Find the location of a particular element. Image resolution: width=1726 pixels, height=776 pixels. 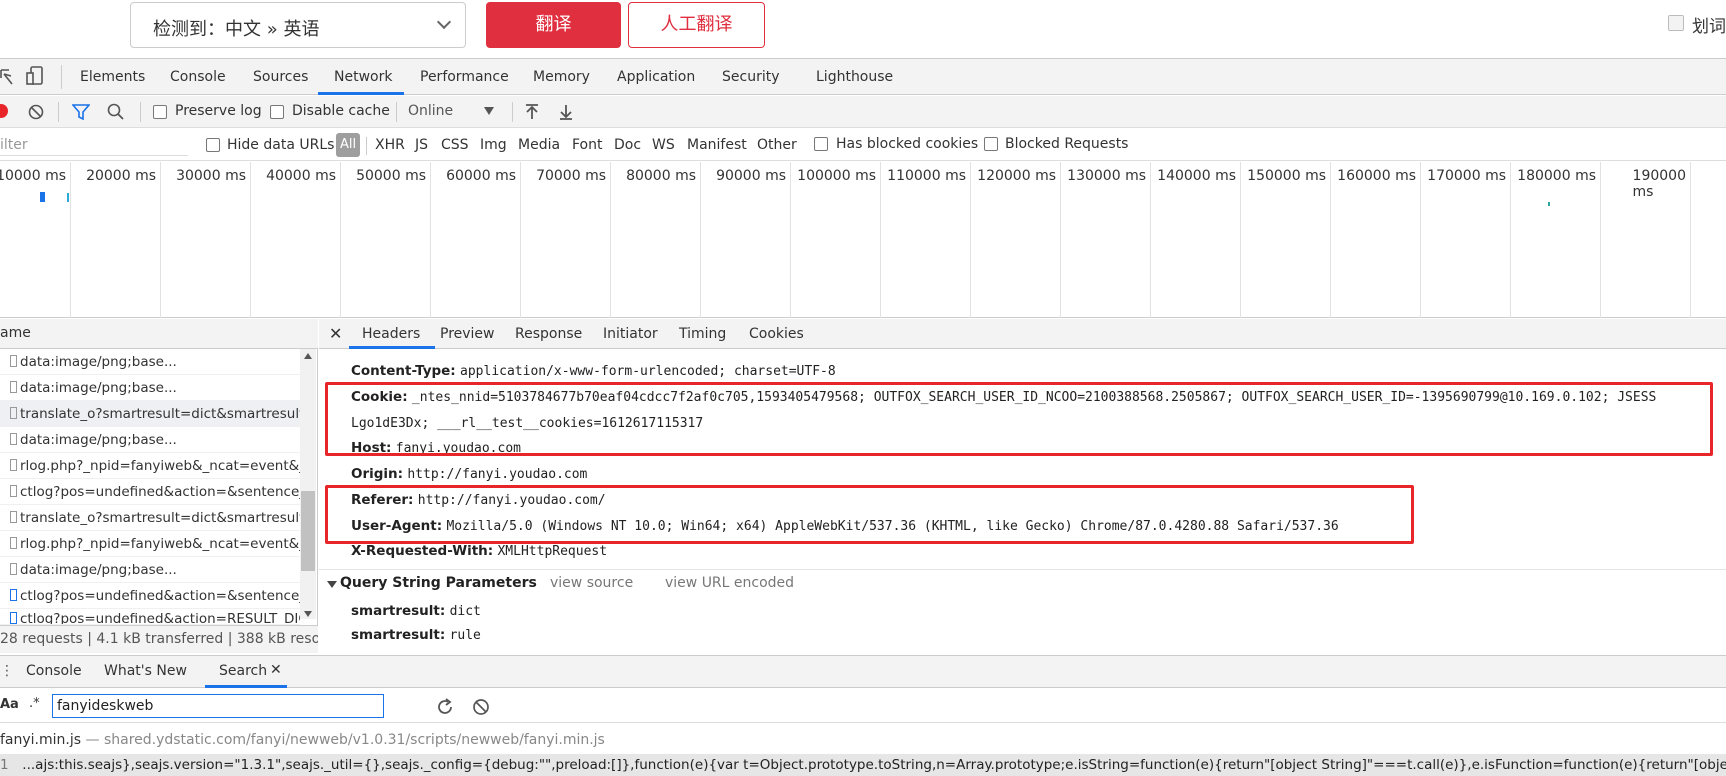

timeline-label: 140000 ms is located at coordinates (1196, 176).